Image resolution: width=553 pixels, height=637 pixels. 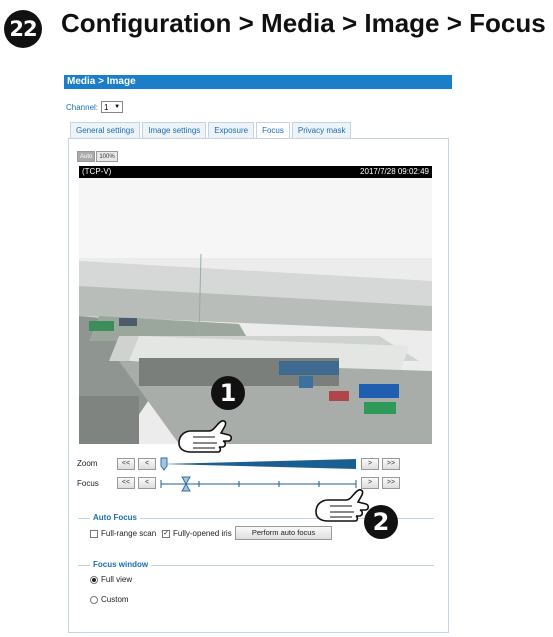 What do you see at coordinates (106, 107) in the screenshot?
I see `channel-value: 1` at bounding box center [106, 107].